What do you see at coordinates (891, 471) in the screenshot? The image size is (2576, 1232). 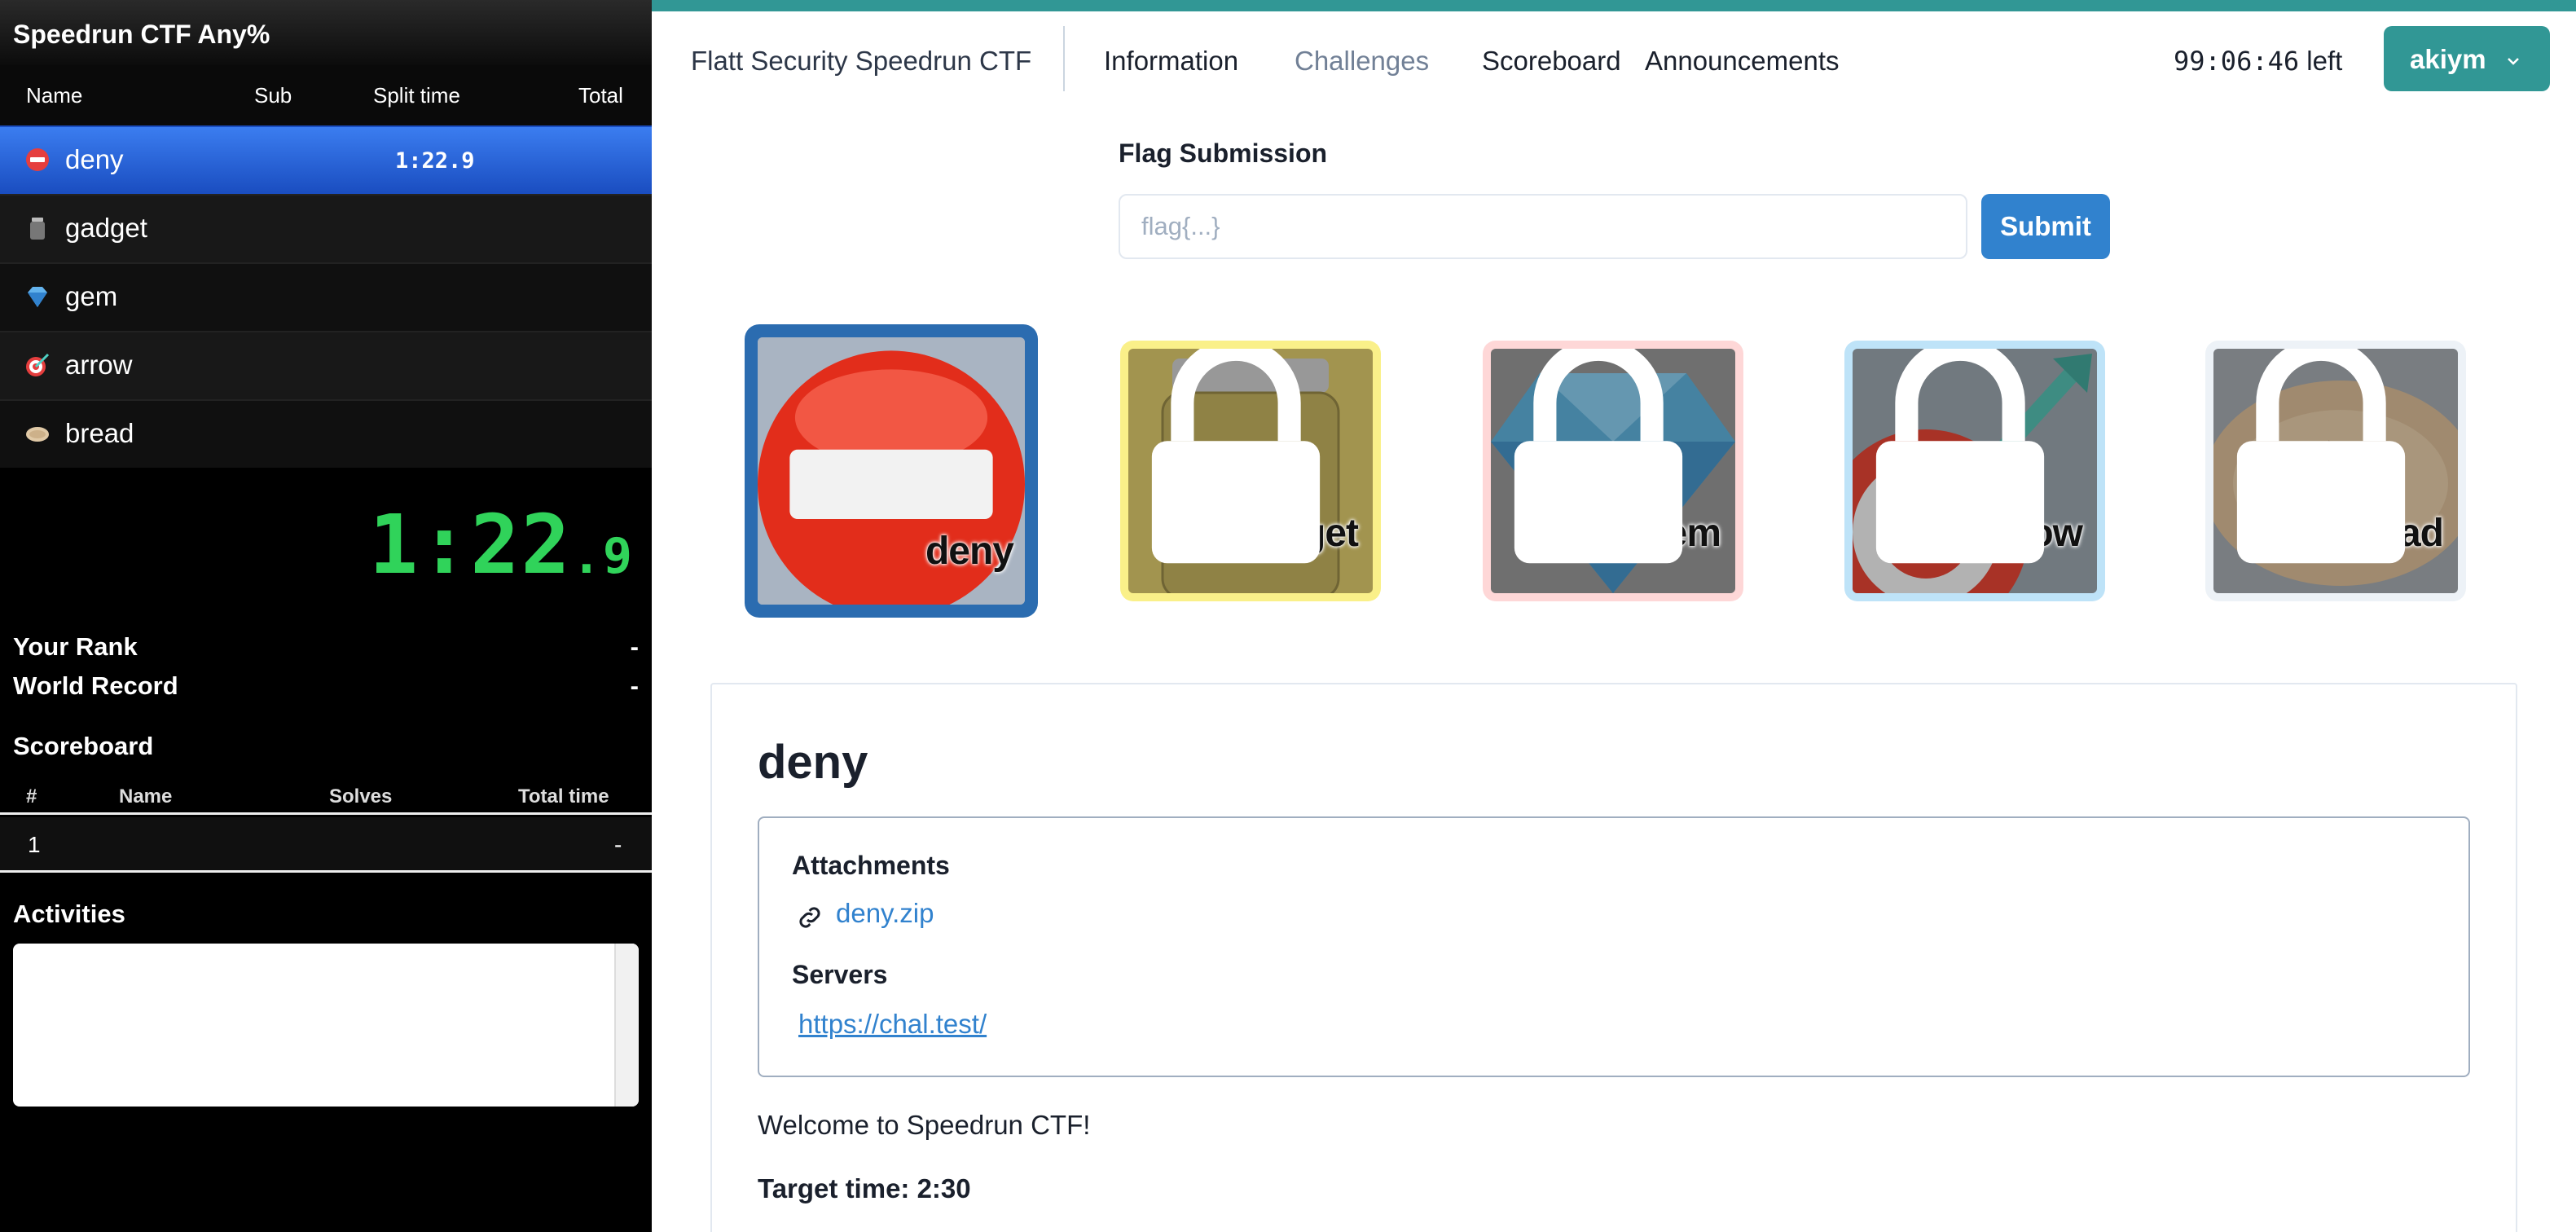 I see `challenge-card-deny: deny` at bounding box center [891, 471].